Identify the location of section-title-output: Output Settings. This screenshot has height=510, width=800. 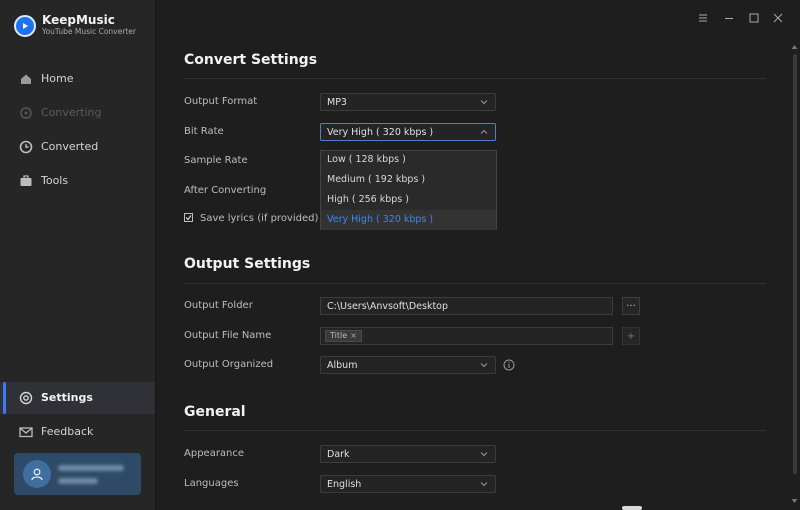
(247, 264).